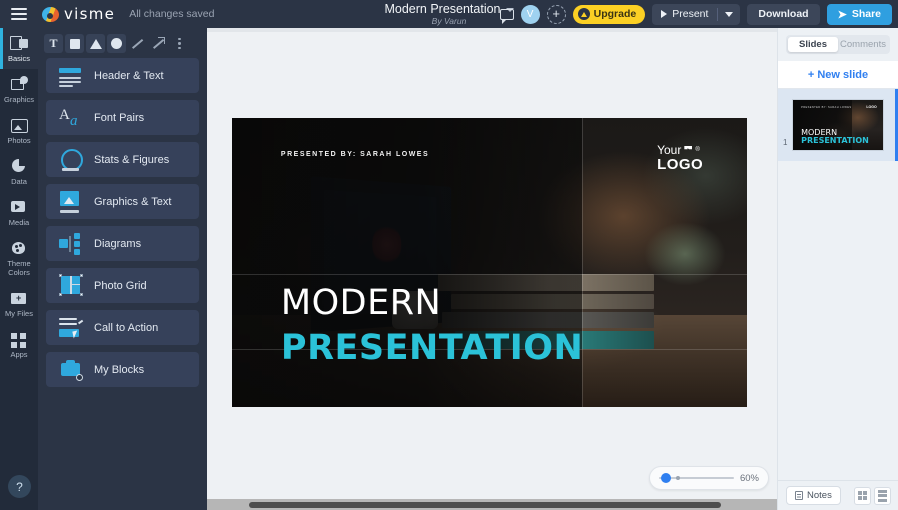  Describe the element at coordinates (432, 348) in the screenshot. I see `slide-title-line2: PRESENTATION` at that location.